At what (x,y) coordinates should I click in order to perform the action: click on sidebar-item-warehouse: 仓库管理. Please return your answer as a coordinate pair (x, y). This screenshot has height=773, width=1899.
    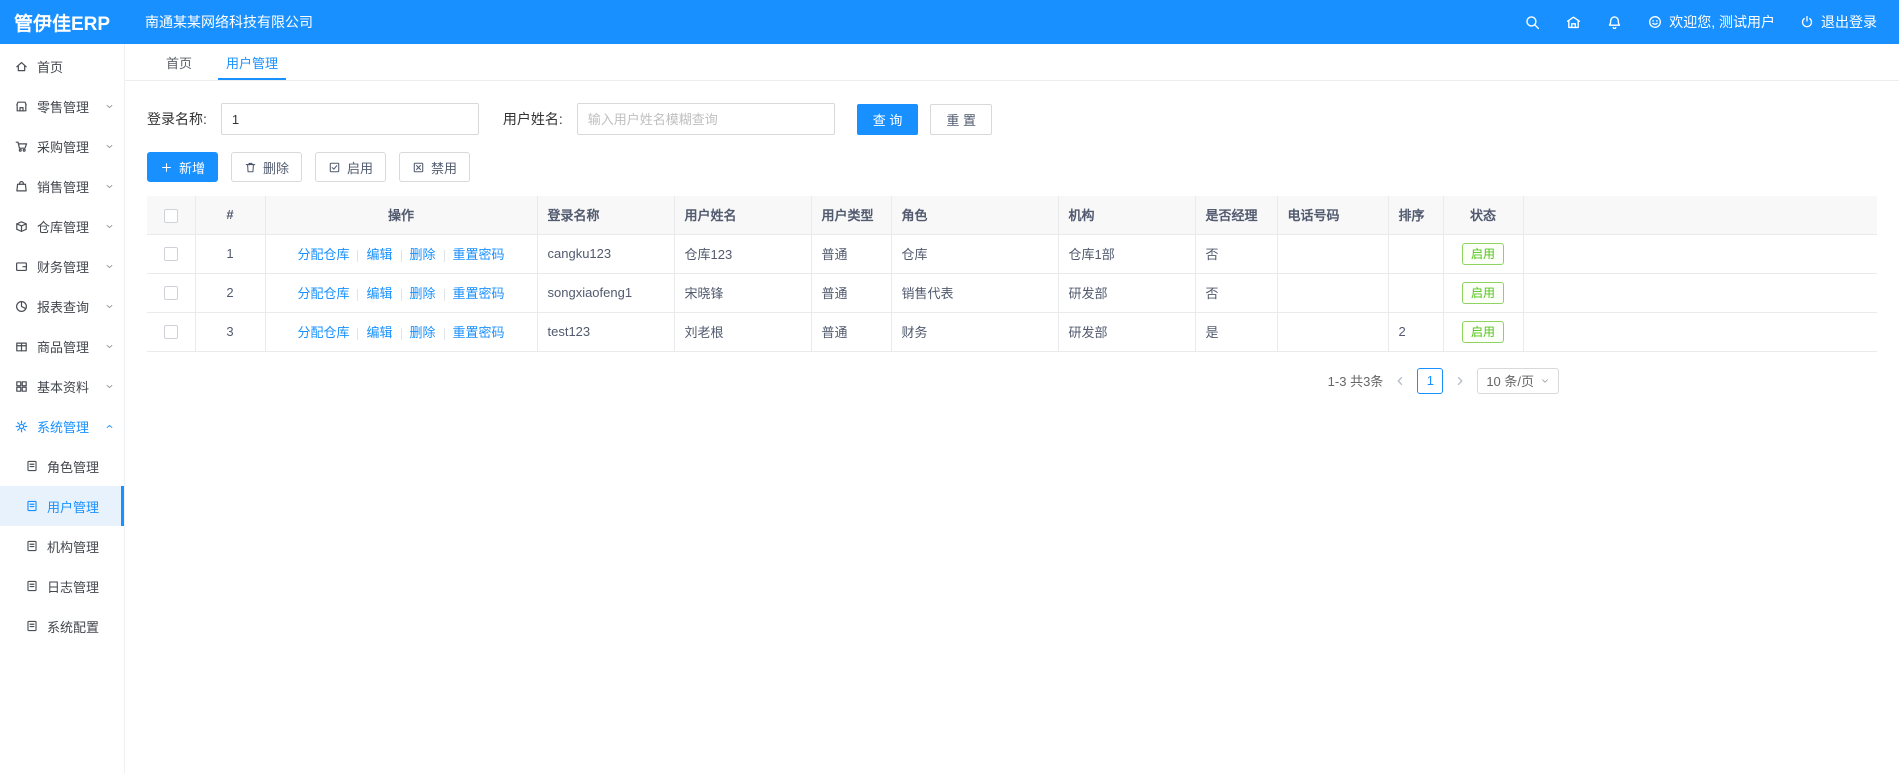
    Looking at the image, I should click on (62, 226).